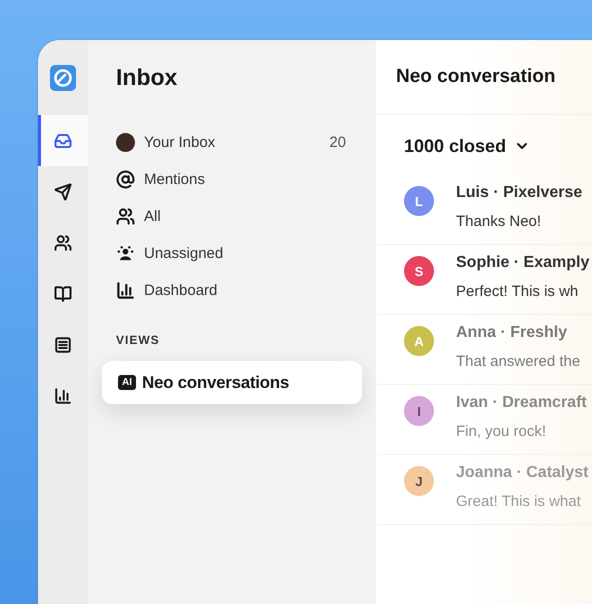 Image resolution: width=592 pixels, height=604 pixels. What do you see at coordinates (216, 382) in the screenshot?
I see `view-label: Neo conversations` at bounding box center [216, 382].